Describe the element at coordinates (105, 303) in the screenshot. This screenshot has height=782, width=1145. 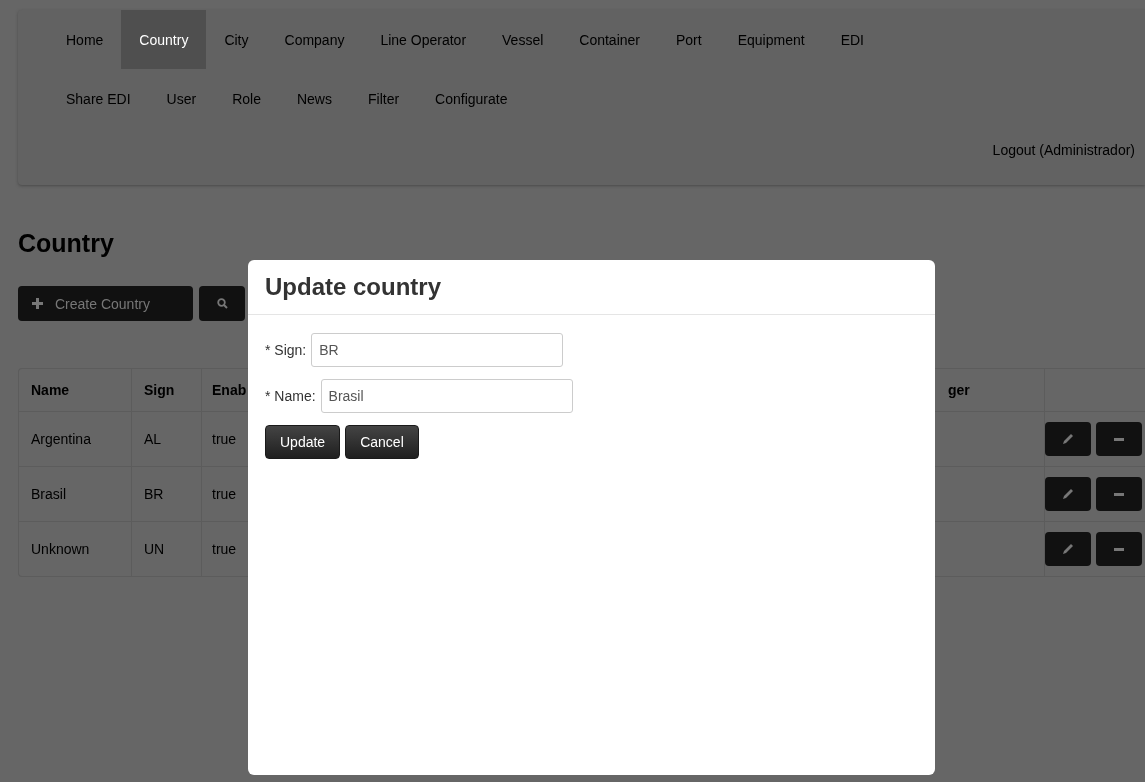
I see `create-country-button: Create Country` at that location.